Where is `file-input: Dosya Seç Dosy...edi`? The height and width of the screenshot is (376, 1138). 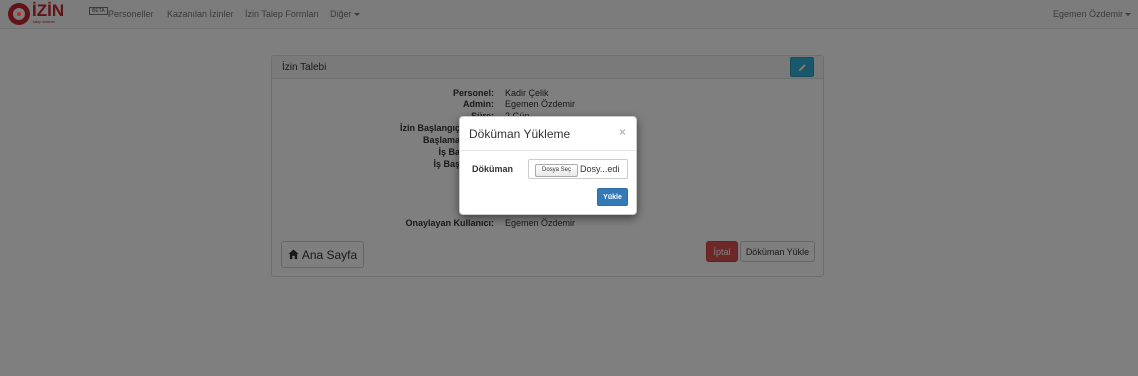 file-input: Dosya Seç Dosy...edi is located at coordinates (578, 169).